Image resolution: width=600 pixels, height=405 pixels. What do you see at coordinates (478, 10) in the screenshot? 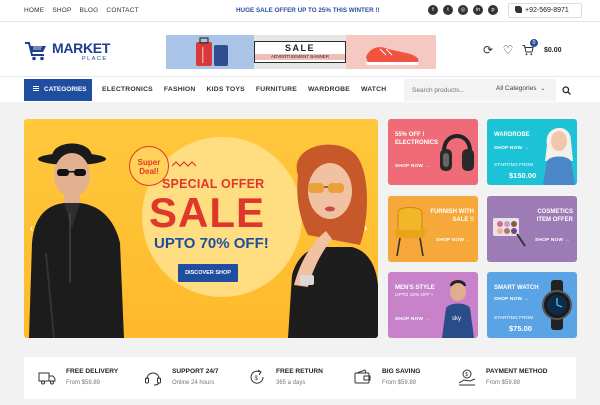
I see `linkedin-icon: in` at bounding box center [478, 10].